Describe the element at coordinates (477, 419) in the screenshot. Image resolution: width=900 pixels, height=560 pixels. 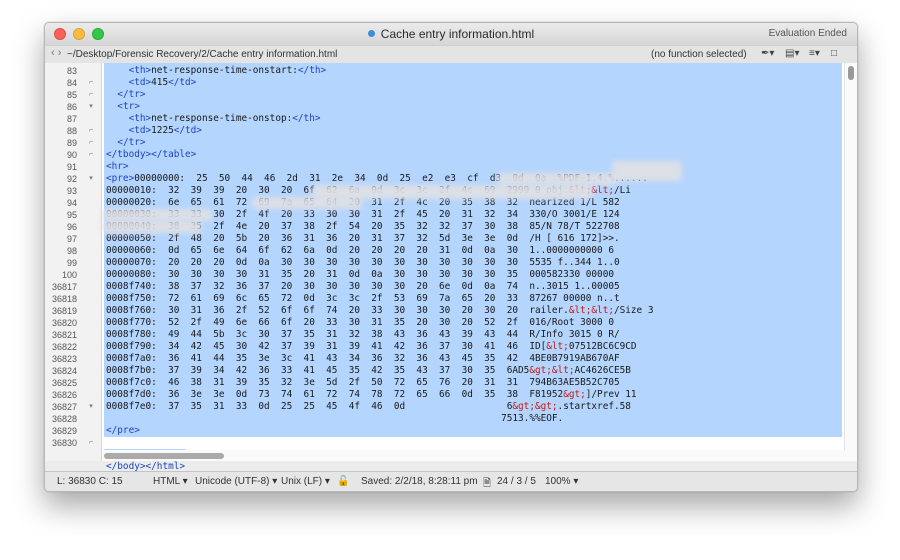
I see `code-line: 7513.%%EOF.` at that location.